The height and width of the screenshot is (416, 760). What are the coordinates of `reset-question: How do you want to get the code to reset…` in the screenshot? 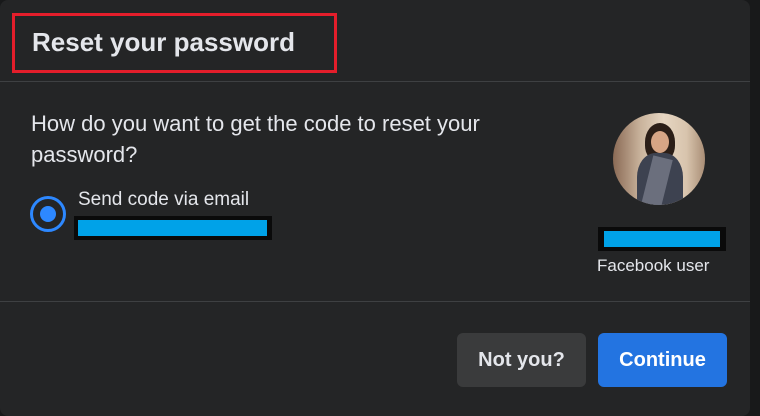 It's located at (255, 139).